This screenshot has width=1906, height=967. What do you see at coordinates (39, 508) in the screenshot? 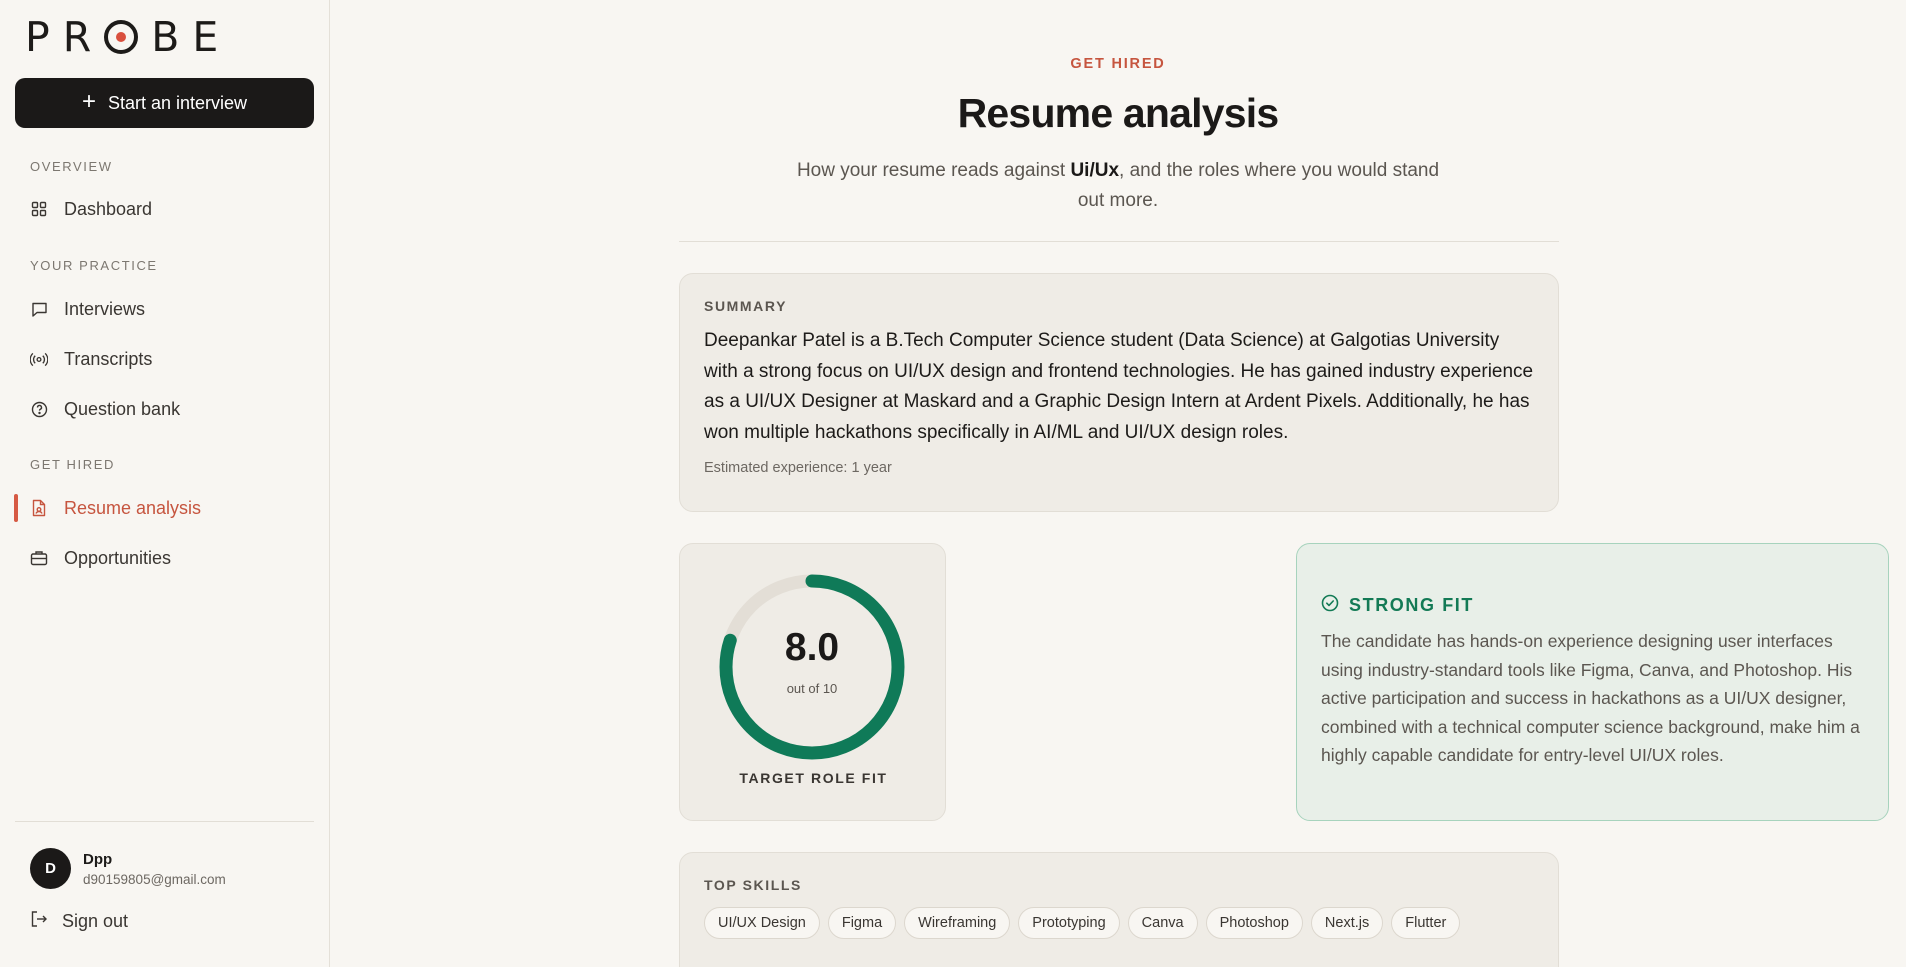
I see `document-icon` at bounding box center [39, 508].